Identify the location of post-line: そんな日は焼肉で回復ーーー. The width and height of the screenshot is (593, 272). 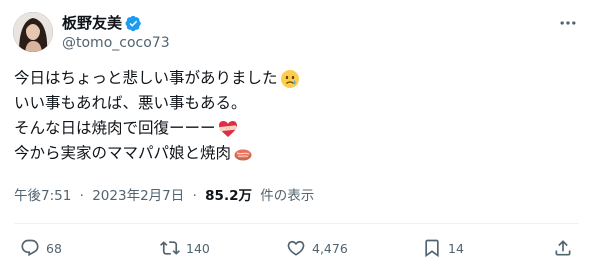
(294, 128).